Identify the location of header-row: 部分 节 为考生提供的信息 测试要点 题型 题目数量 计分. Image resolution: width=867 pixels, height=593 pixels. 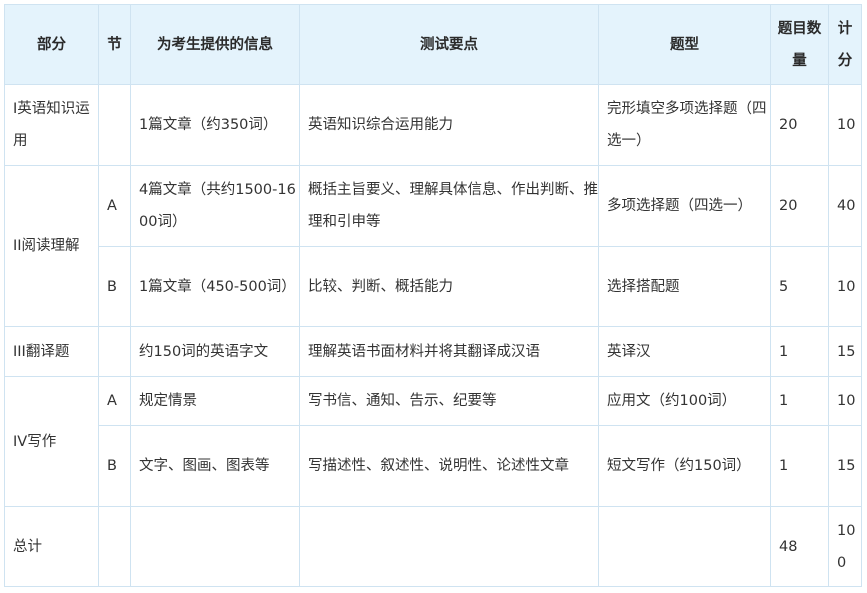
(433, 44).